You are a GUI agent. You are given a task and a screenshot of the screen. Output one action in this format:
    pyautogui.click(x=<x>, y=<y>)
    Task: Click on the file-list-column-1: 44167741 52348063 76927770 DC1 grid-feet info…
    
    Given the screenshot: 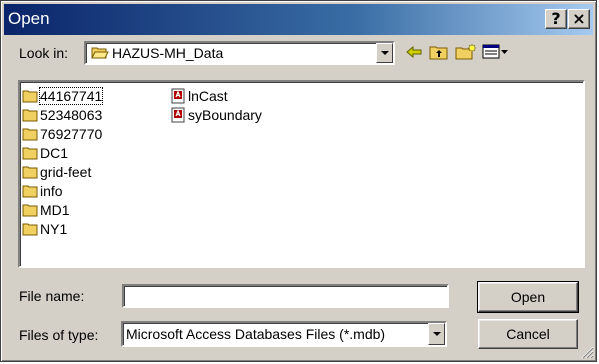 What is the action you would take?
    pyautogui.click(x=63, y=162)
    